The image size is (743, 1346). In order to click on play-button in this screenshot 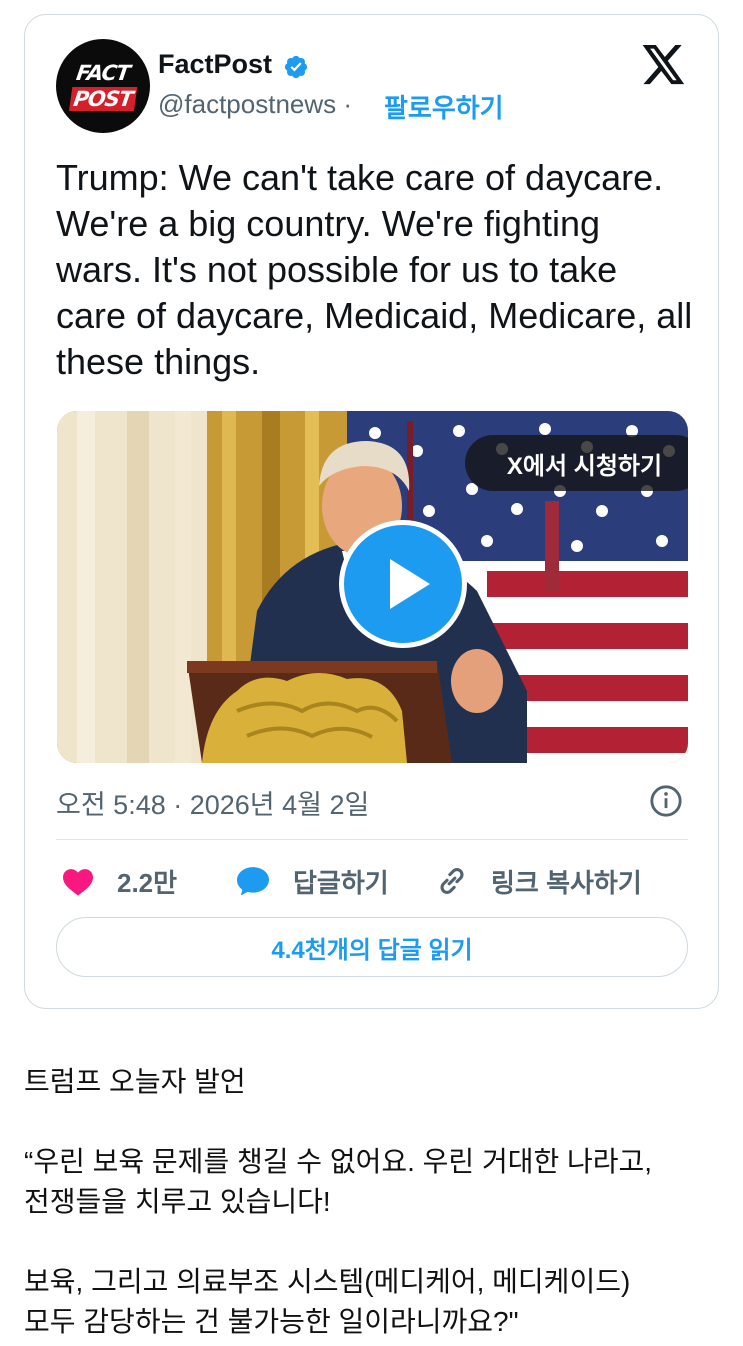, I will do `click(403, 584)`.